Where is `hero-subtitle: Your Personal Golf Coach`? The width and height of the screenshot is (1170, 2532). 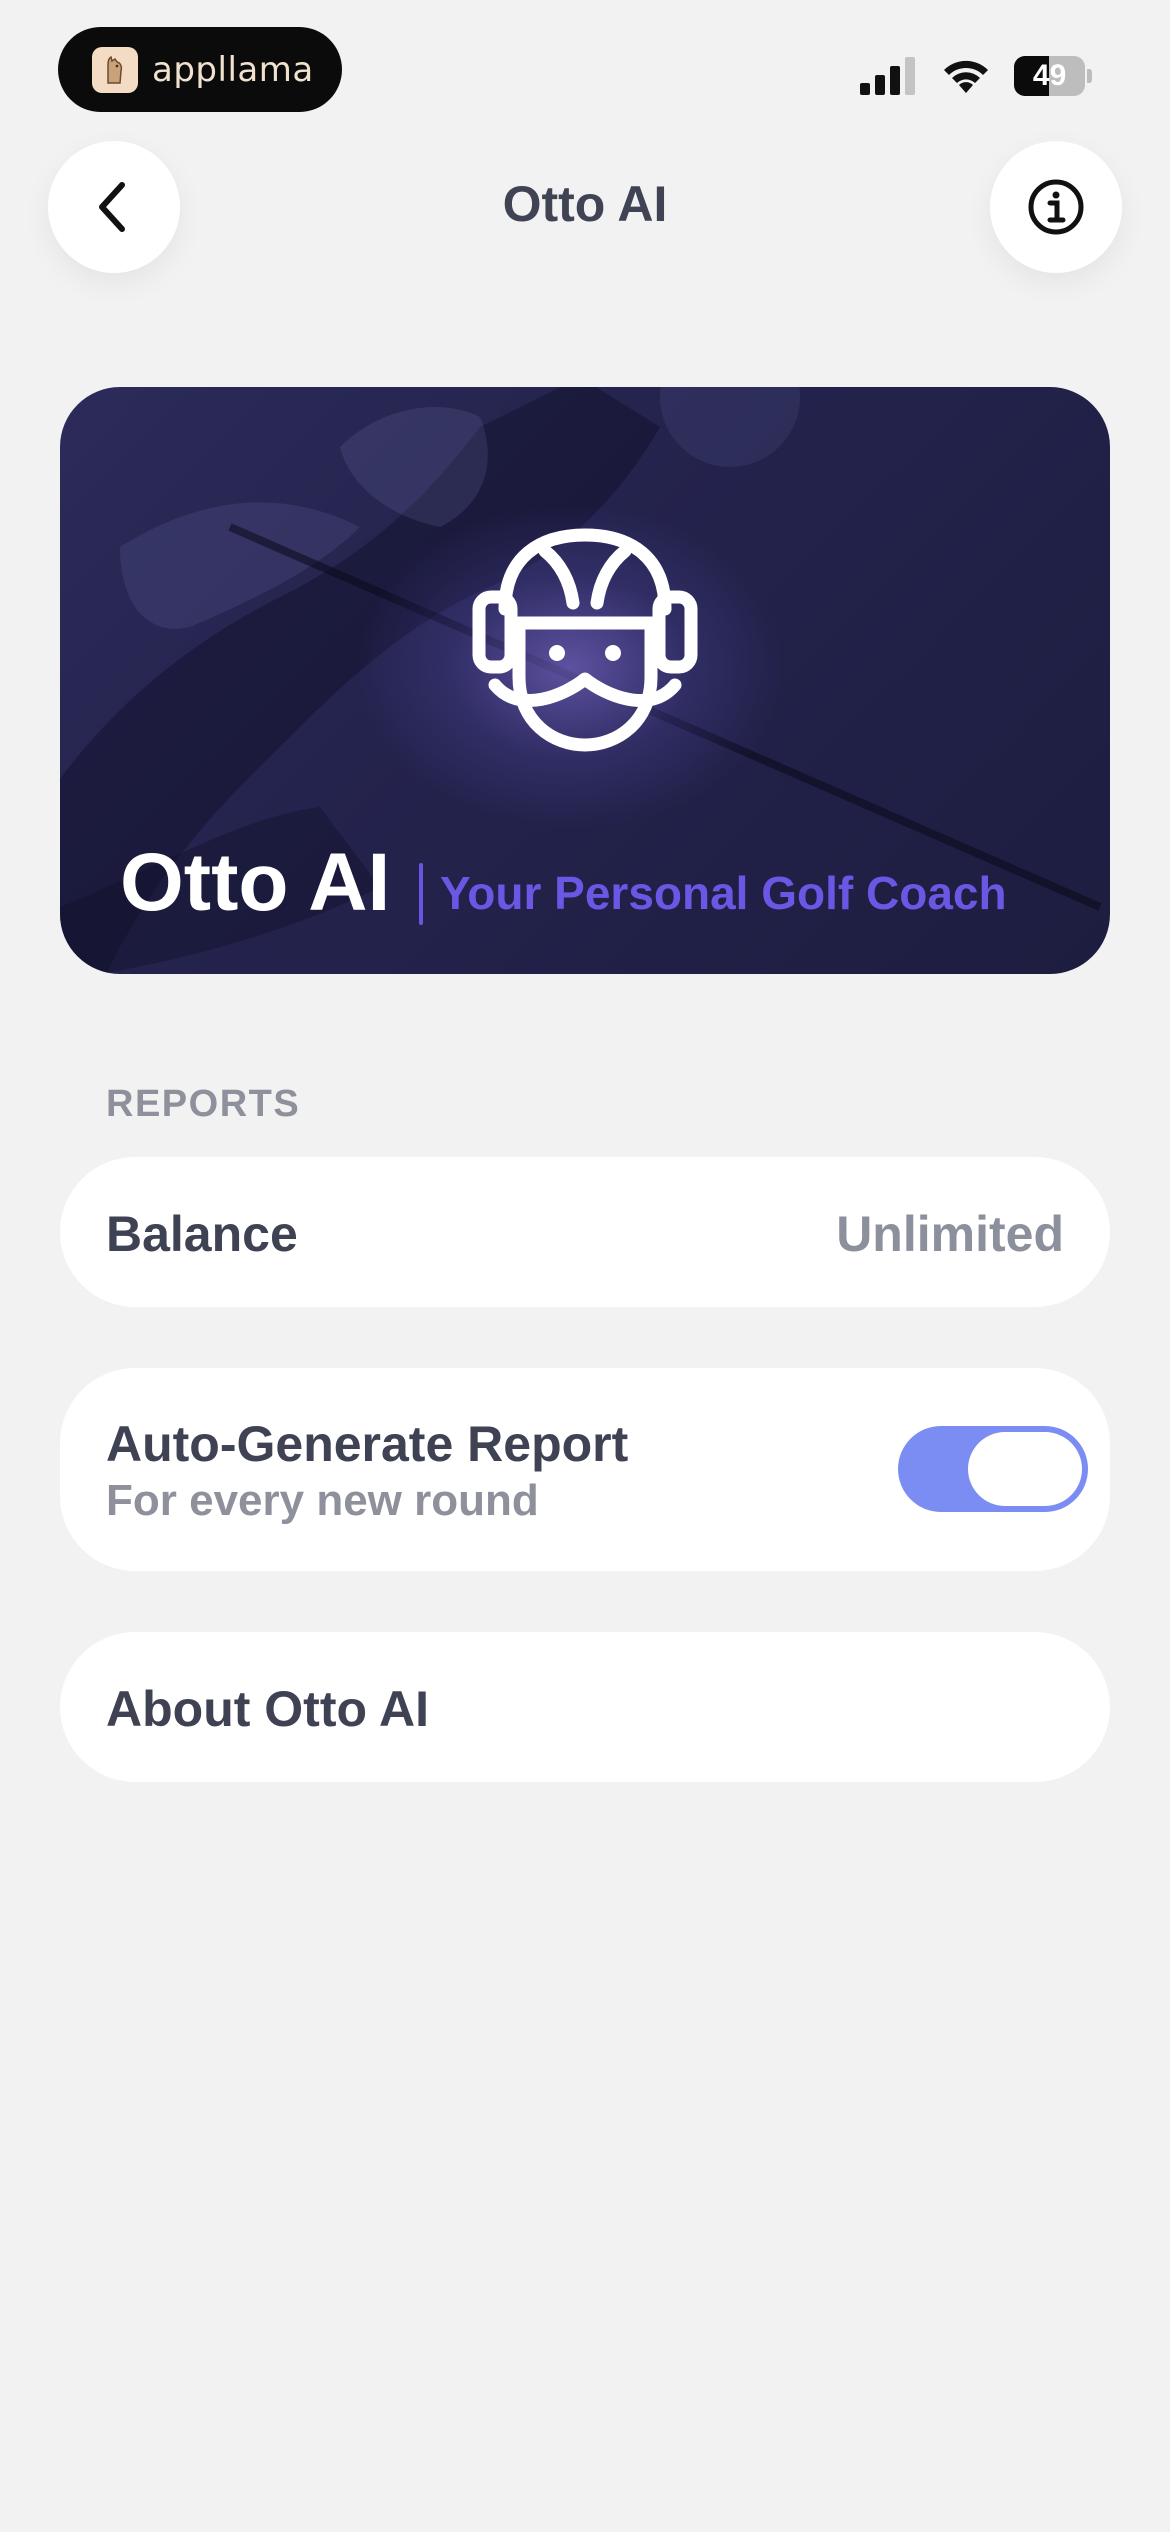
hero-subtitle: Your Personal Golf Coach is located at coordinates (723, 893).